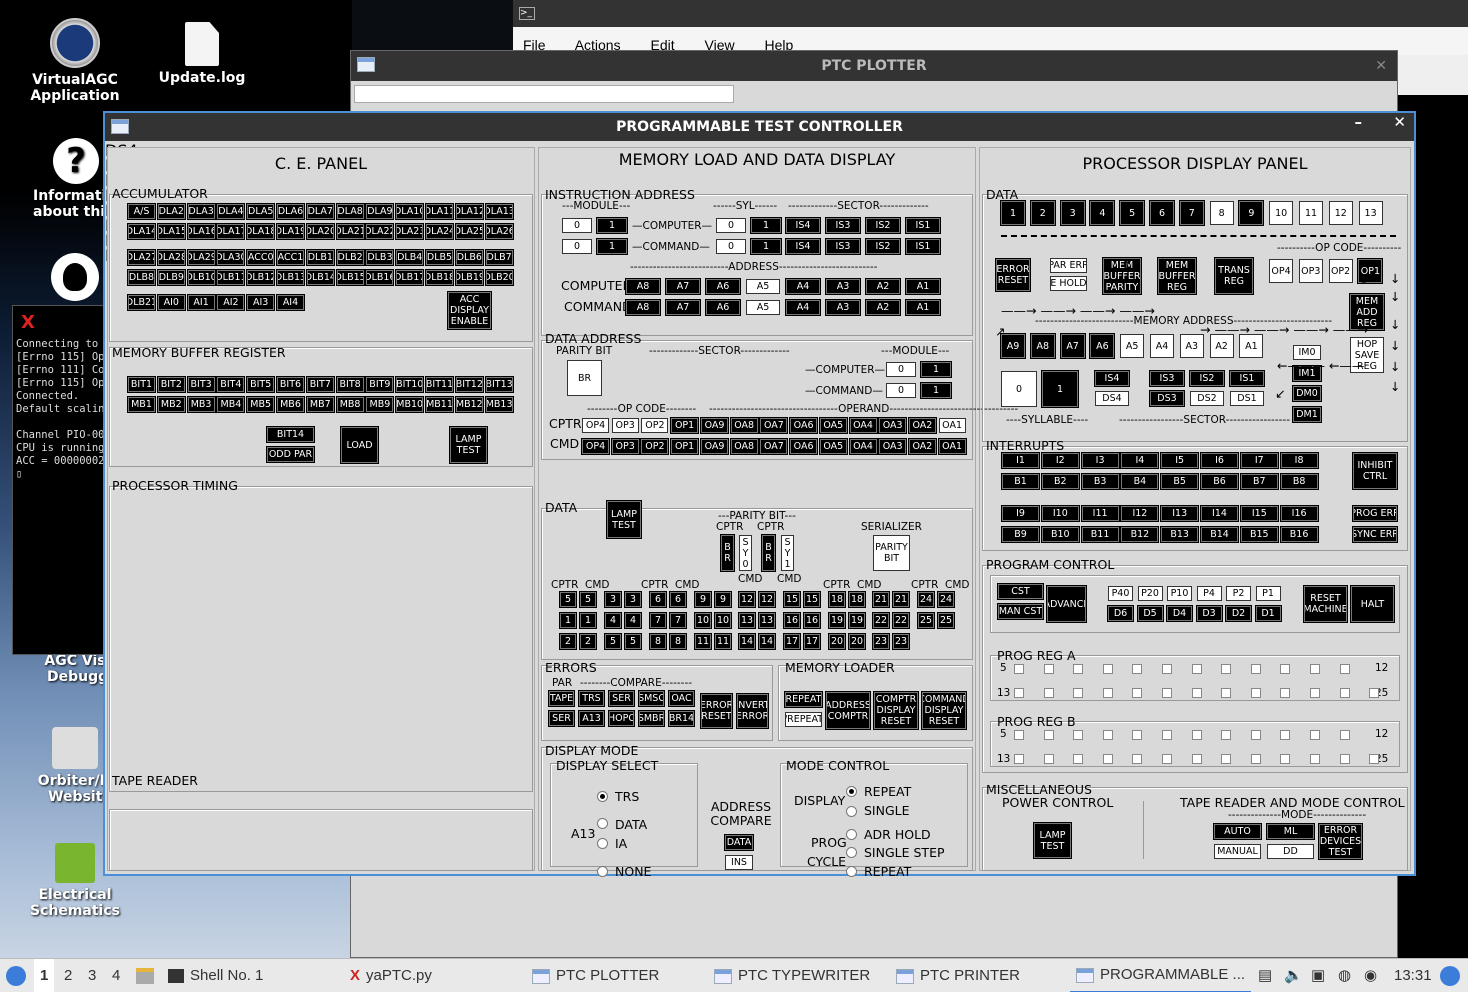 Image resolution: width=1468 pixels, height=992 pixels. I want to click on repeat-cycle-radio, so click(851, 871).